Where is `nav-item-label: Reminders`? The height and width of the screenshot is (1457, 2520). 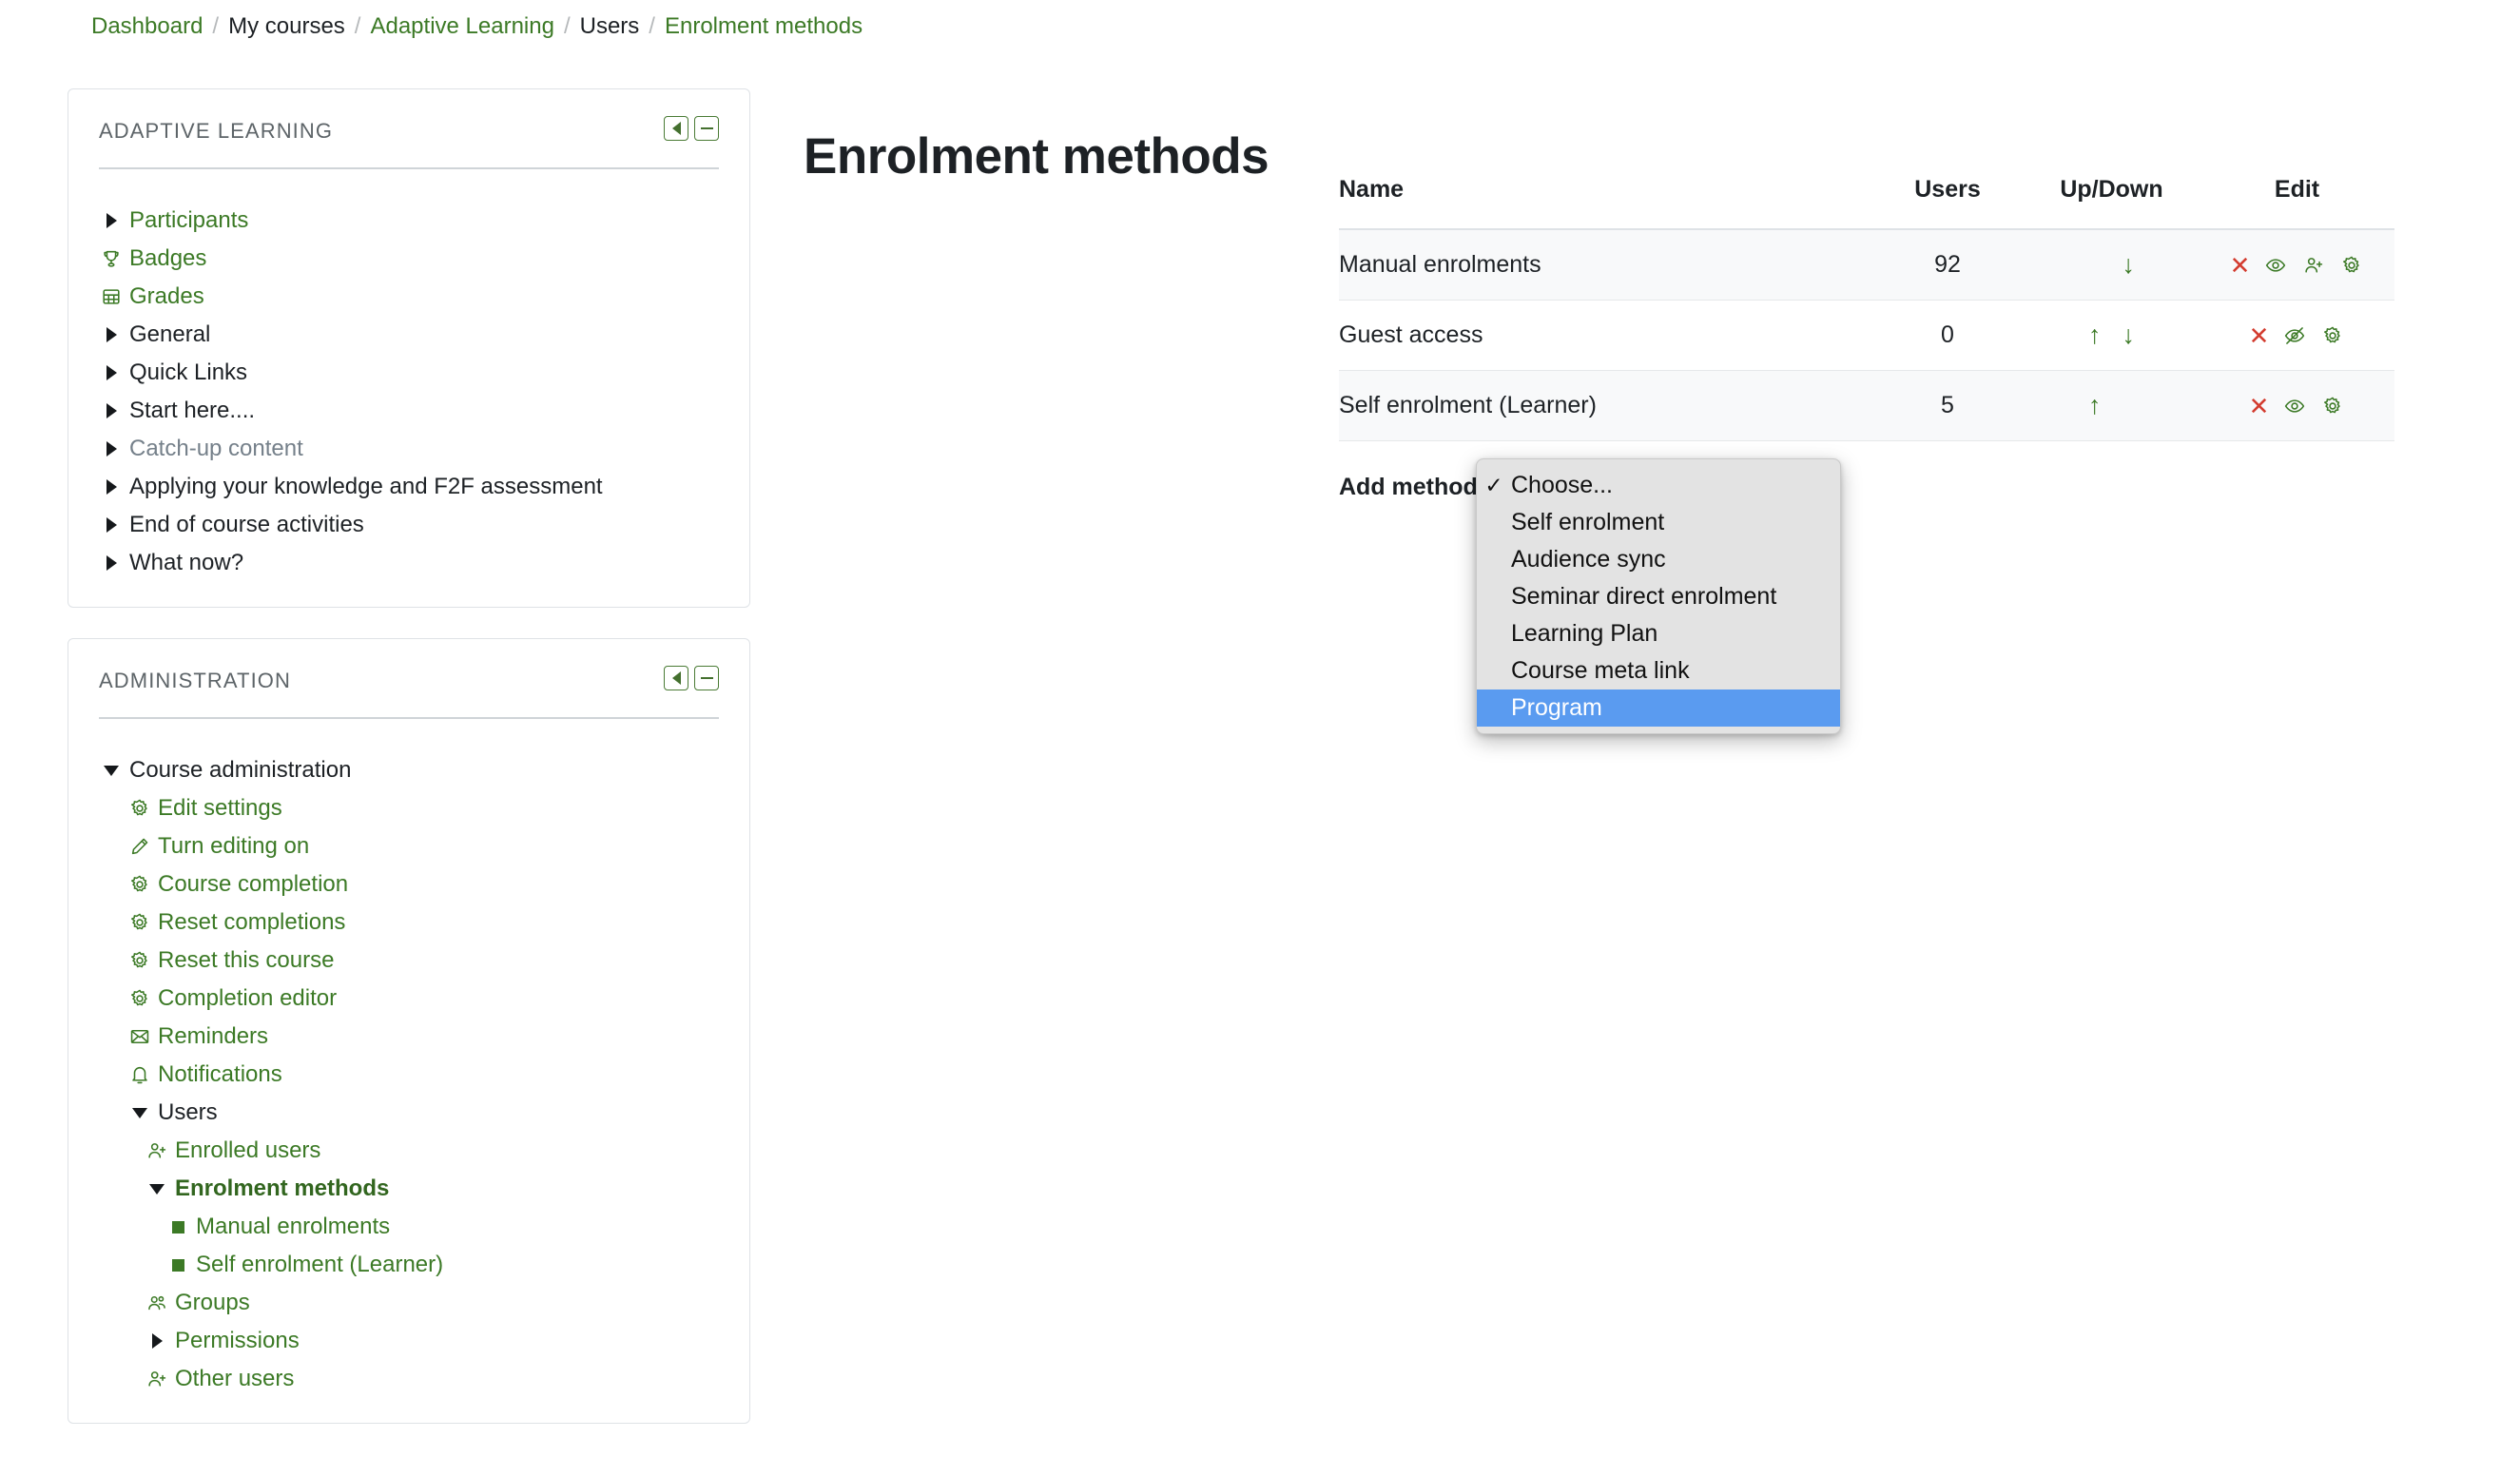
nav-item-label: Reminders is located at coordinates (213, 1036).